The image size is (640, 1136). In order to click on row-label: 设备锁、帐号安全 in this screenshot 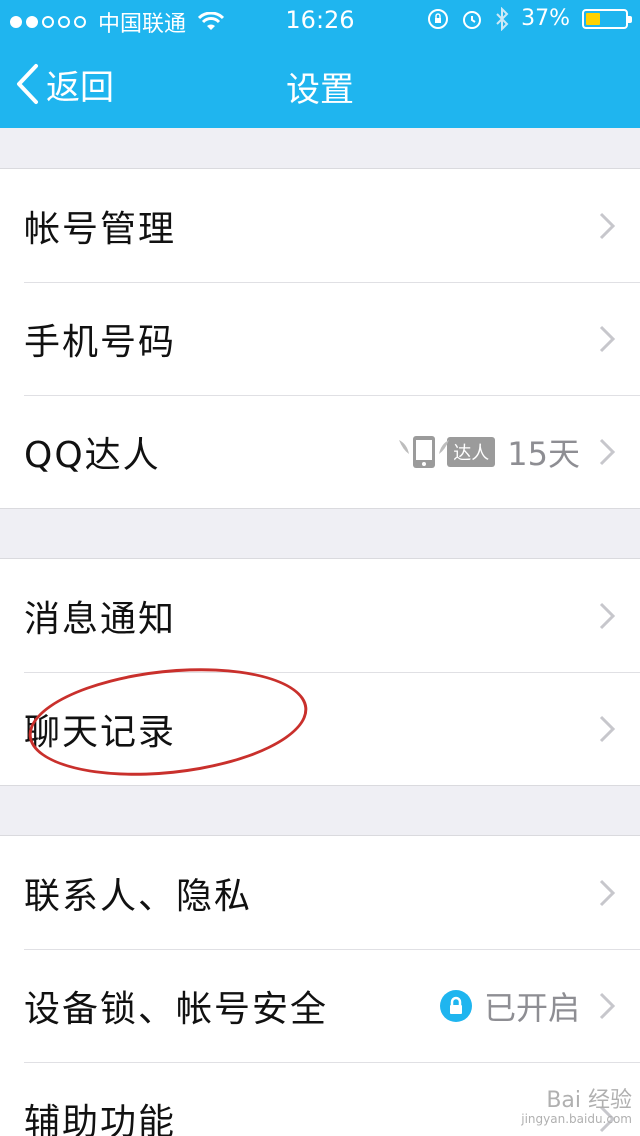, I will do `click(176, 1009)`.